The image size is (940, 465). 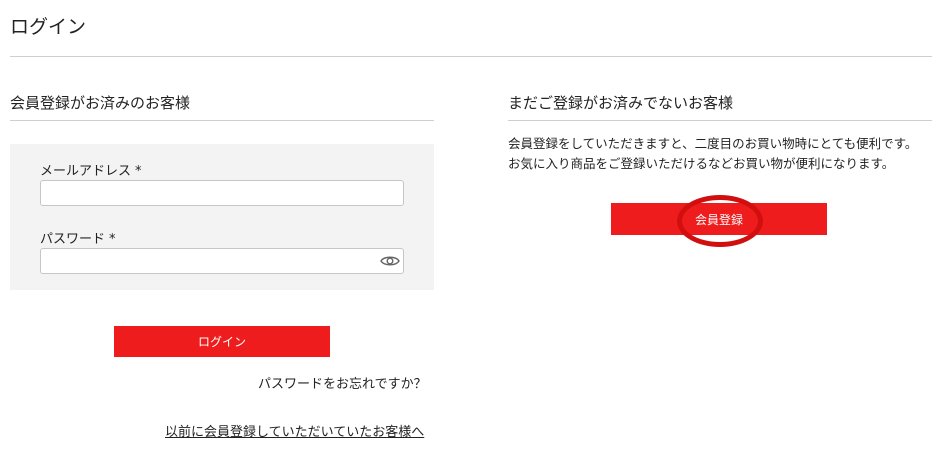 What do you see at coordinates (294, 430) in the screenshot?
I see `legacy-member-link: 以前に会員登録していただいていたお客様へ` at bounding box center [294, 430].